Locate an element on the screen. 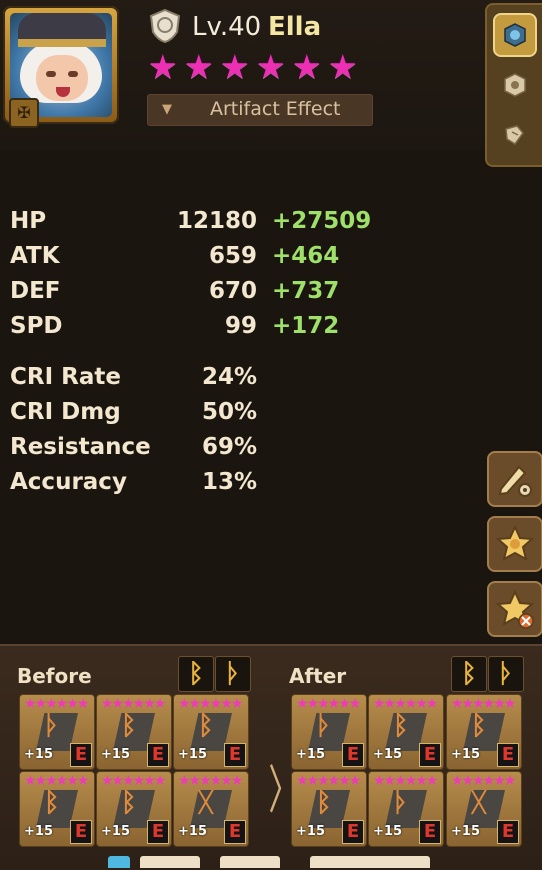 The height and width of the screenshot is (870, 542). rune-set-button is located at coordinates (514, 544).